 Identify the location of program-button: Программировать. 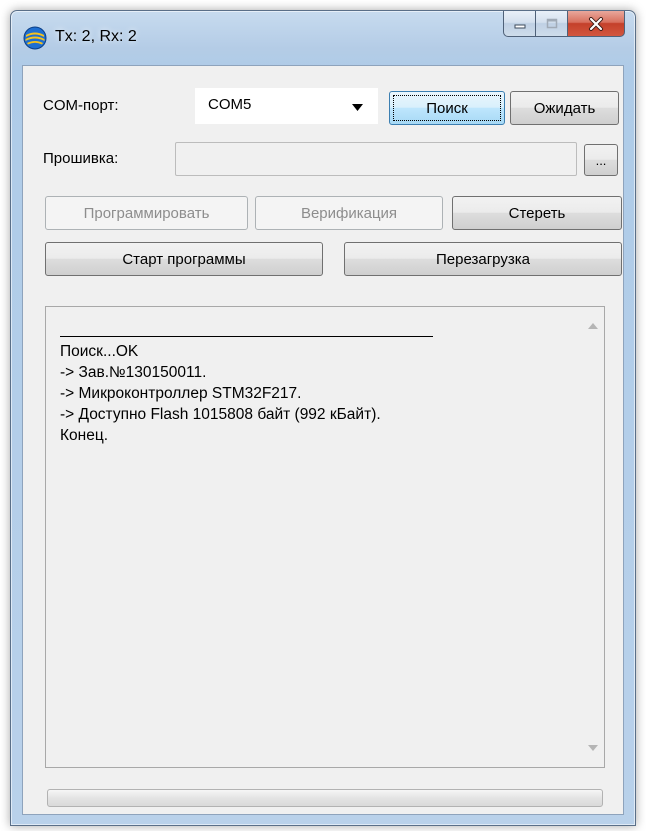
(146, 213).